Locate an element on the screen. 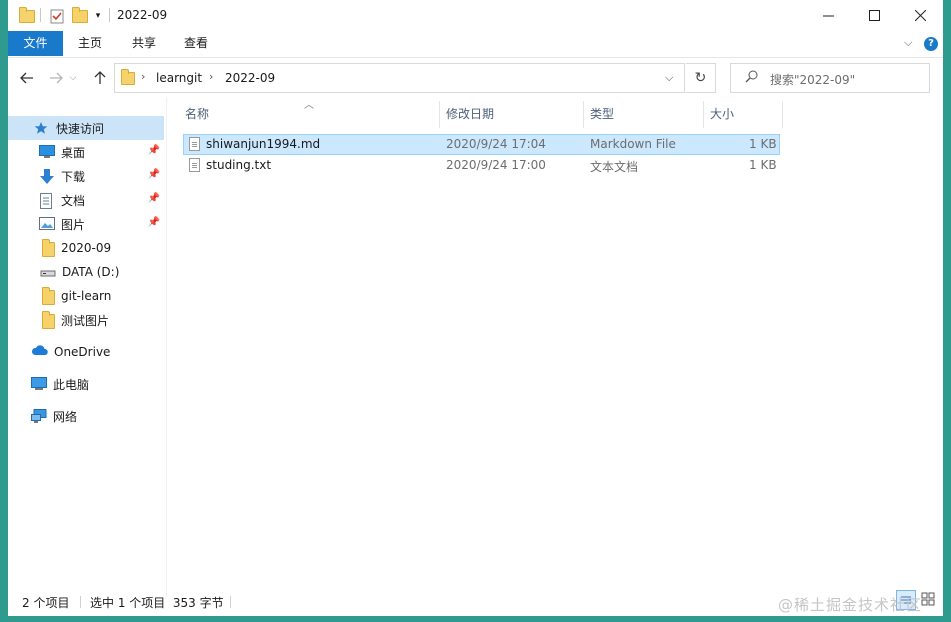 The image size is (951, 622). forward-arrow-icon is located at coordinates (56, 78).